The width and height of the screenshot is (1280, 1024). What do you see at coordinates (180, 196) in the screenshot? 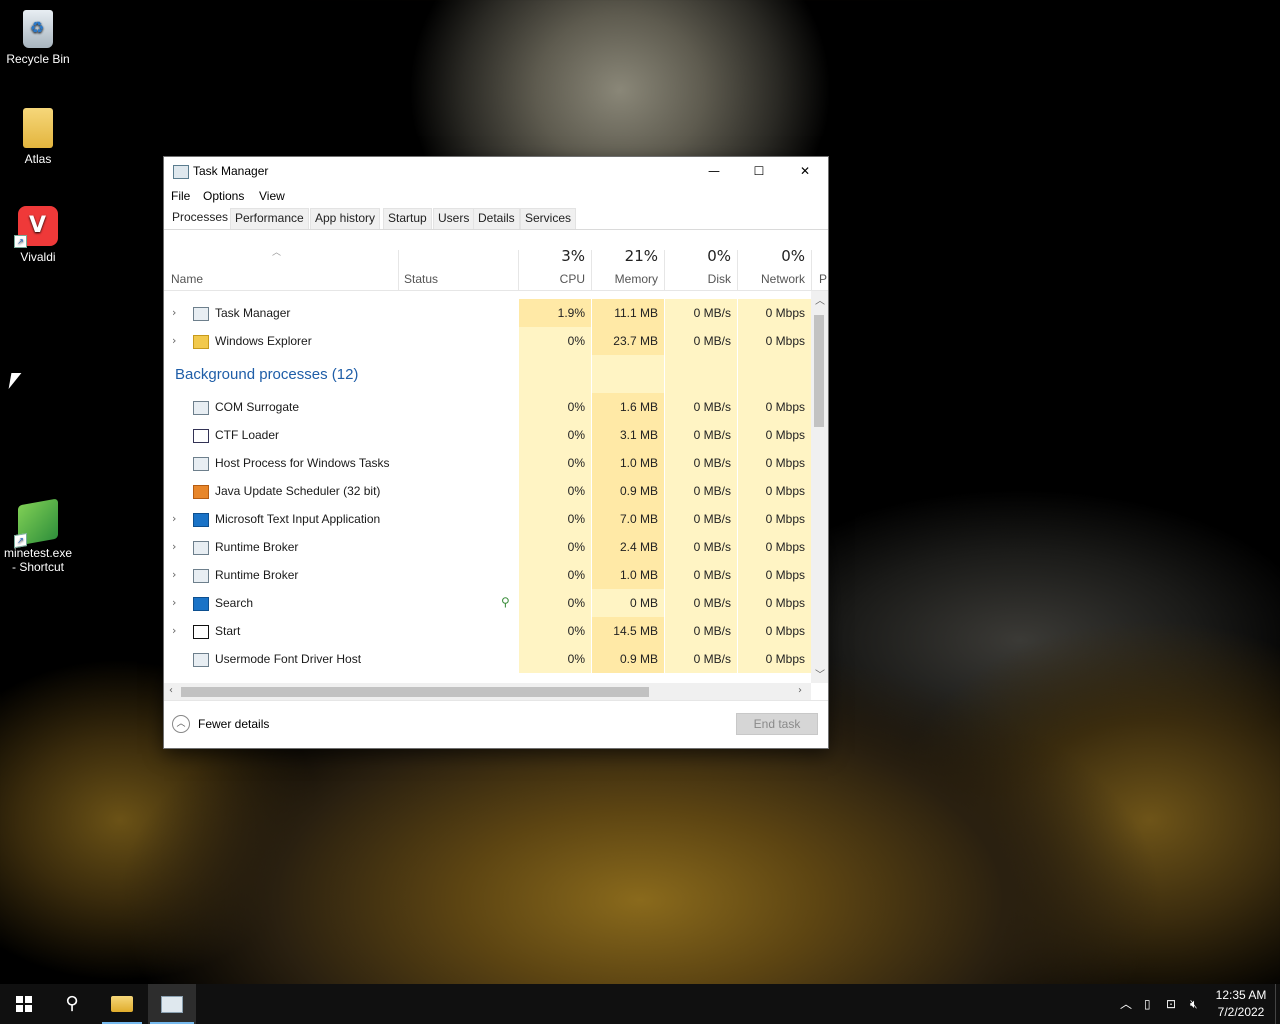
I see `menu-file: File` at bounding box center [180, 196].